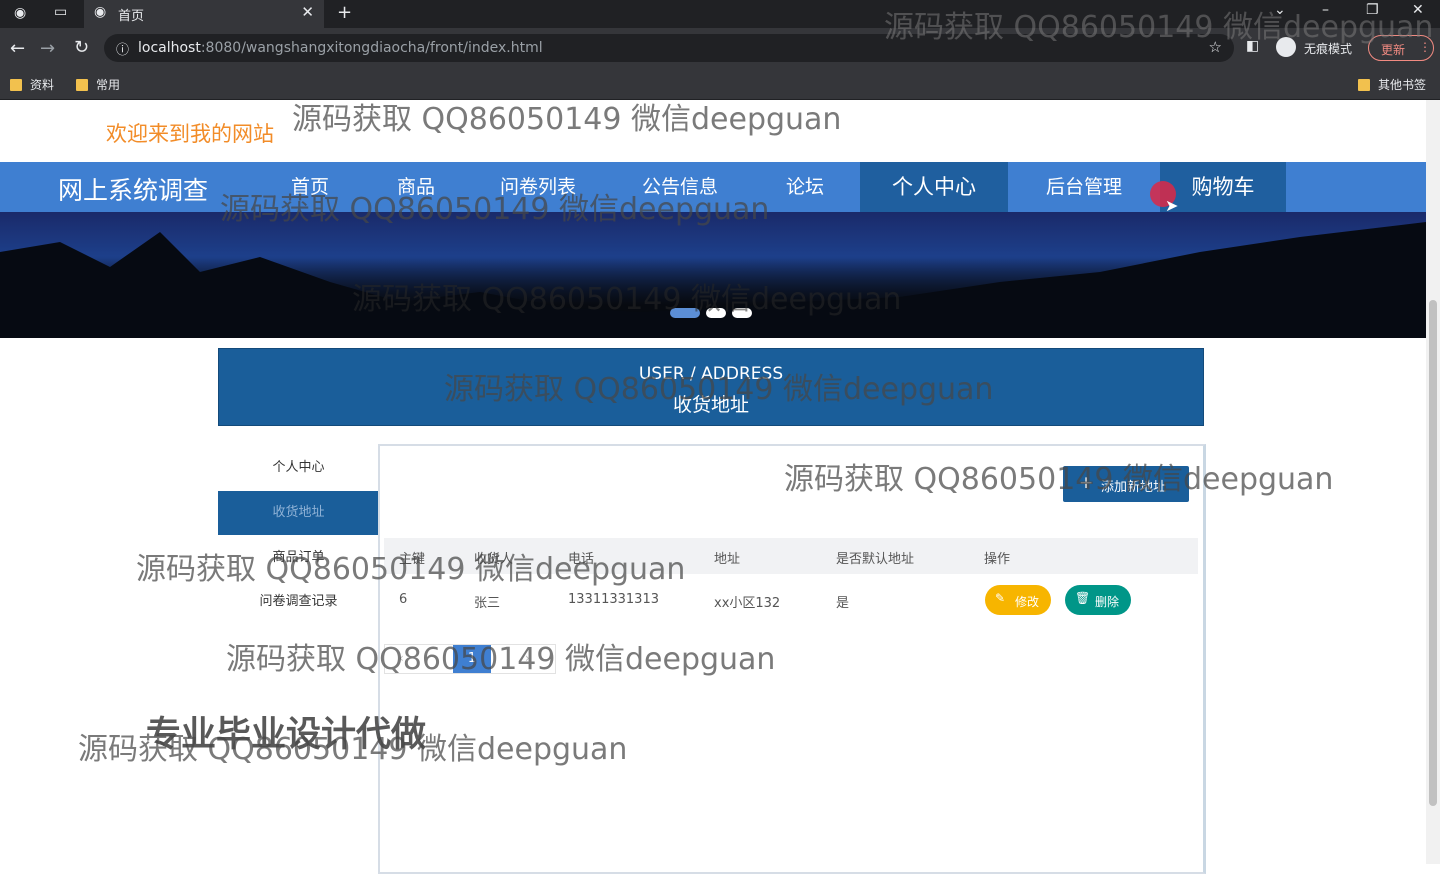 The width and height of the screenshot is (1440, 874). I want to click on delete-button: 🗑 删除, so click(1098, 600).